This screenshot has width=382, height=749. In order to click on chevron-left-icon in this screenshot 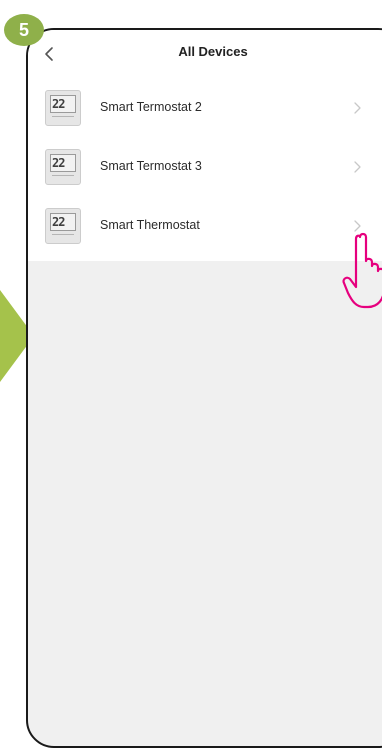, I will do `click(50, 54)`.